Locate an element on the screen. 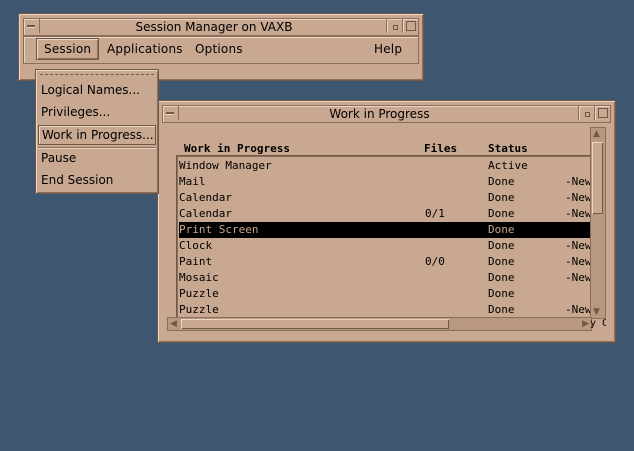 The image size is (634, 451). wip-maximize-button is located at coordinates (602, 113).